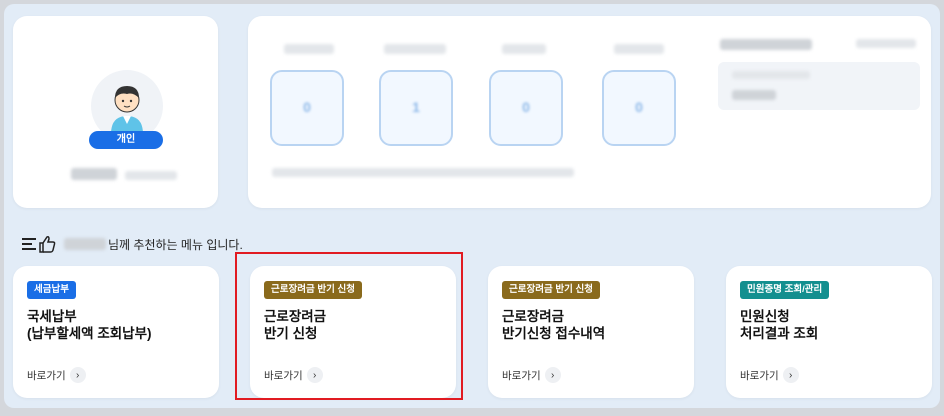  Describe the element at coordinates (639, 108) in the screenshot. I see `stat-box-4: 0` at that location.